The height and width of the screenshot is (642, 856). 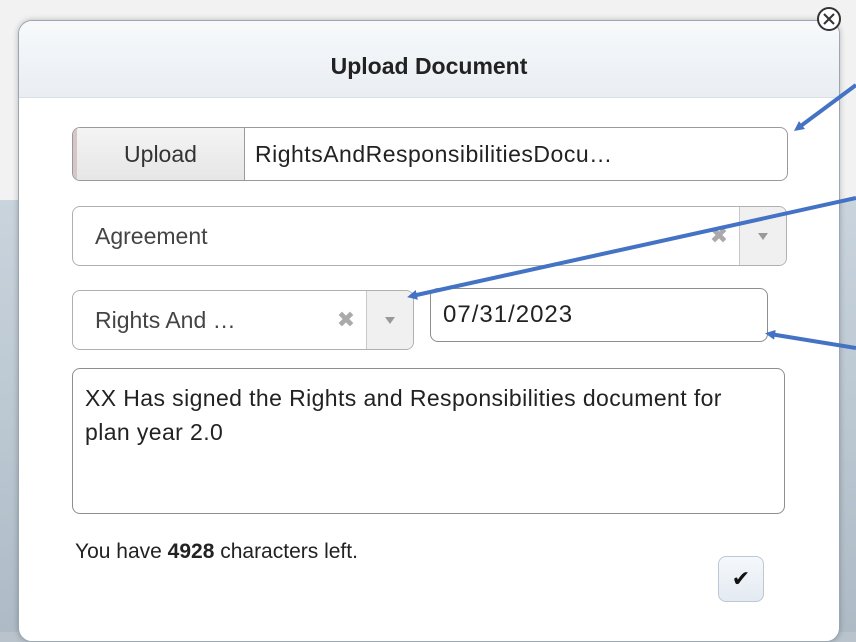 I want to click on submit-button: ✔, so click(x=741, y=579).